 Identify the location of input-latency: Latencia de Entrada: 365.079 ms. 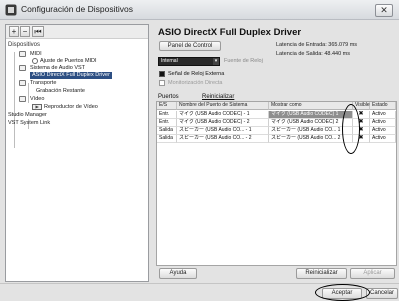
(317, 45).